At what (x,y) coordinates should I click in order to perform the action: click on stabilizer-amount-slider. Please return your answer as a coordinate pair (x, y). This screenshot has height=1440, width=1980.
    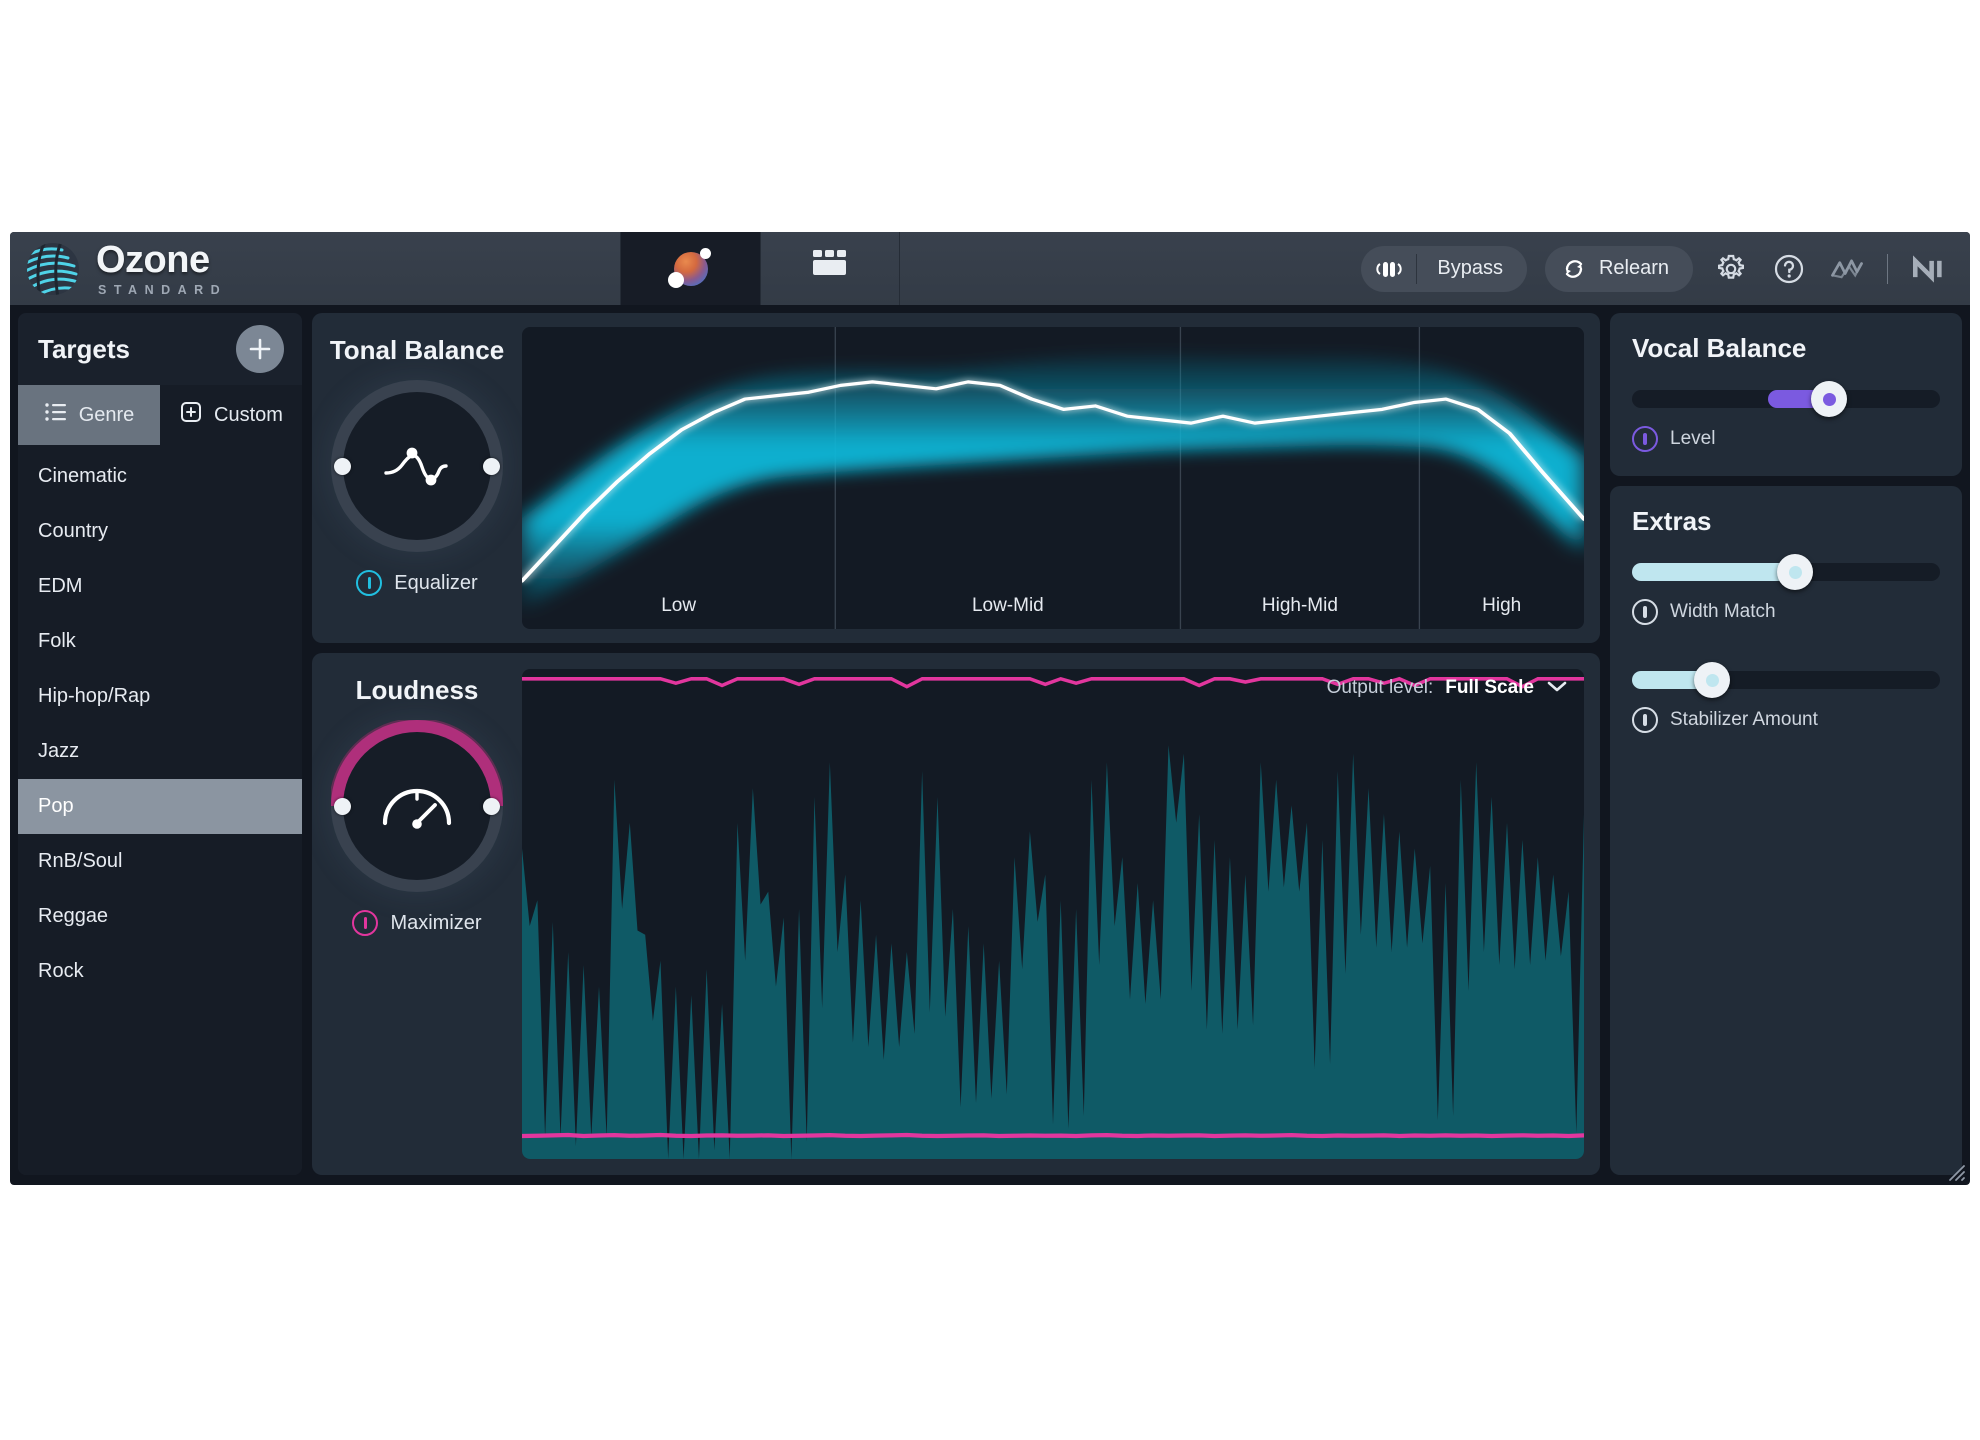
    Looking at the image, I should click on (1786, 680).